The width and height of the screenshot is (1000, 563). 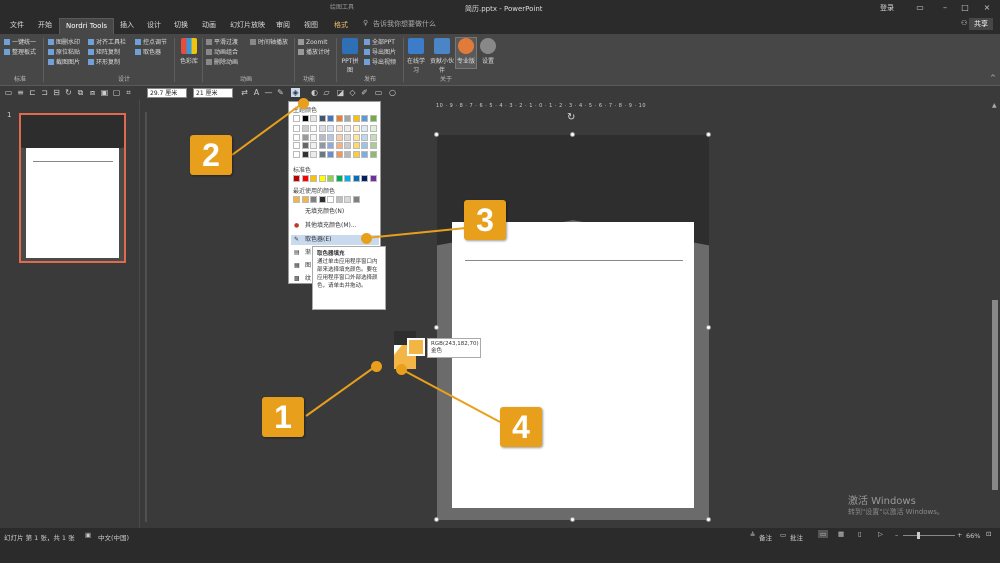 What do you see at coordinates (364, 92) in the screenshot?
I see `format-painter-icon: ✐` at bounding box center [364, 92].